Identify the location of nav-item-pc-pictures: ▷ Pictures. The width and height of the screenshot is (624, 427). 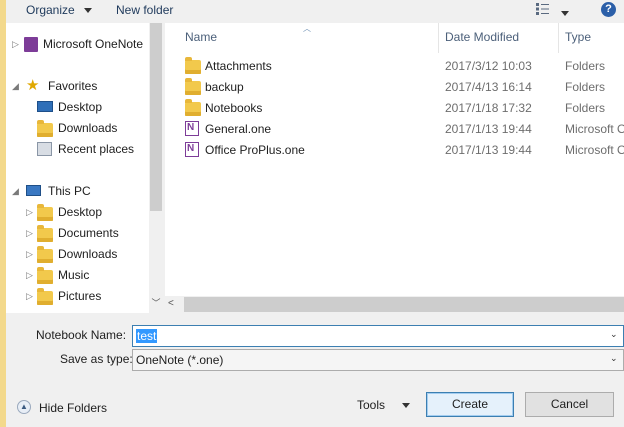
(77, 296).